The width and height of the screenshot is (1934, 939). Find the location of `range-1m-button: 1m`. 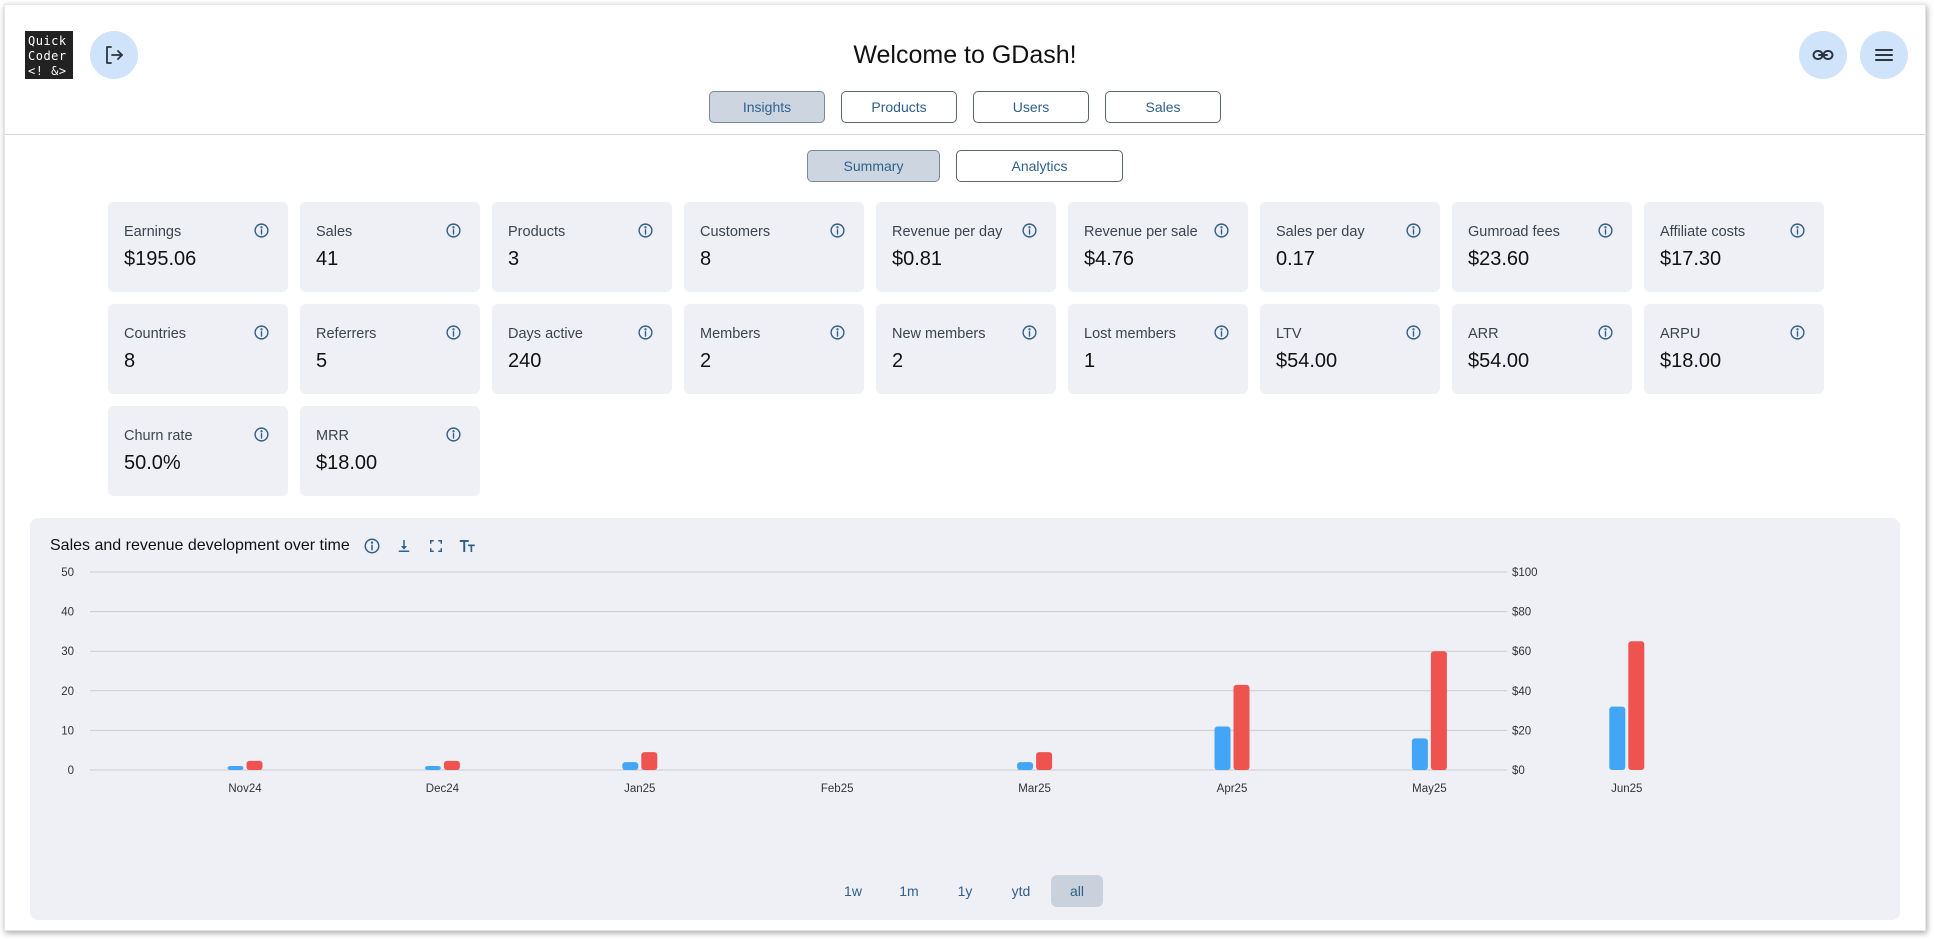

range-1m-button: 1m is located at coordinates (909, 891).